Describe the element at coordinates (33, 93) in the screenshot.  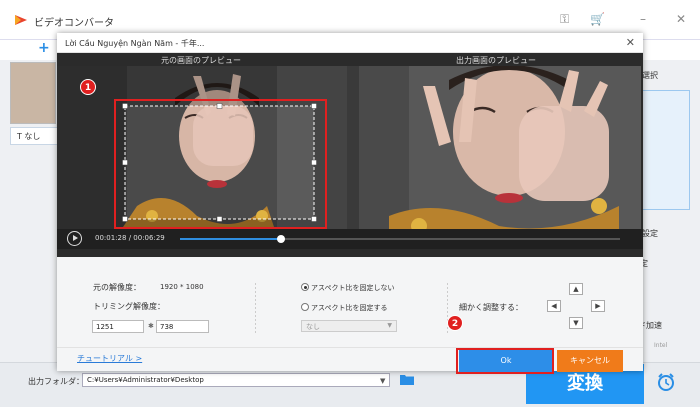
I see `video-thumbnail` at that location.